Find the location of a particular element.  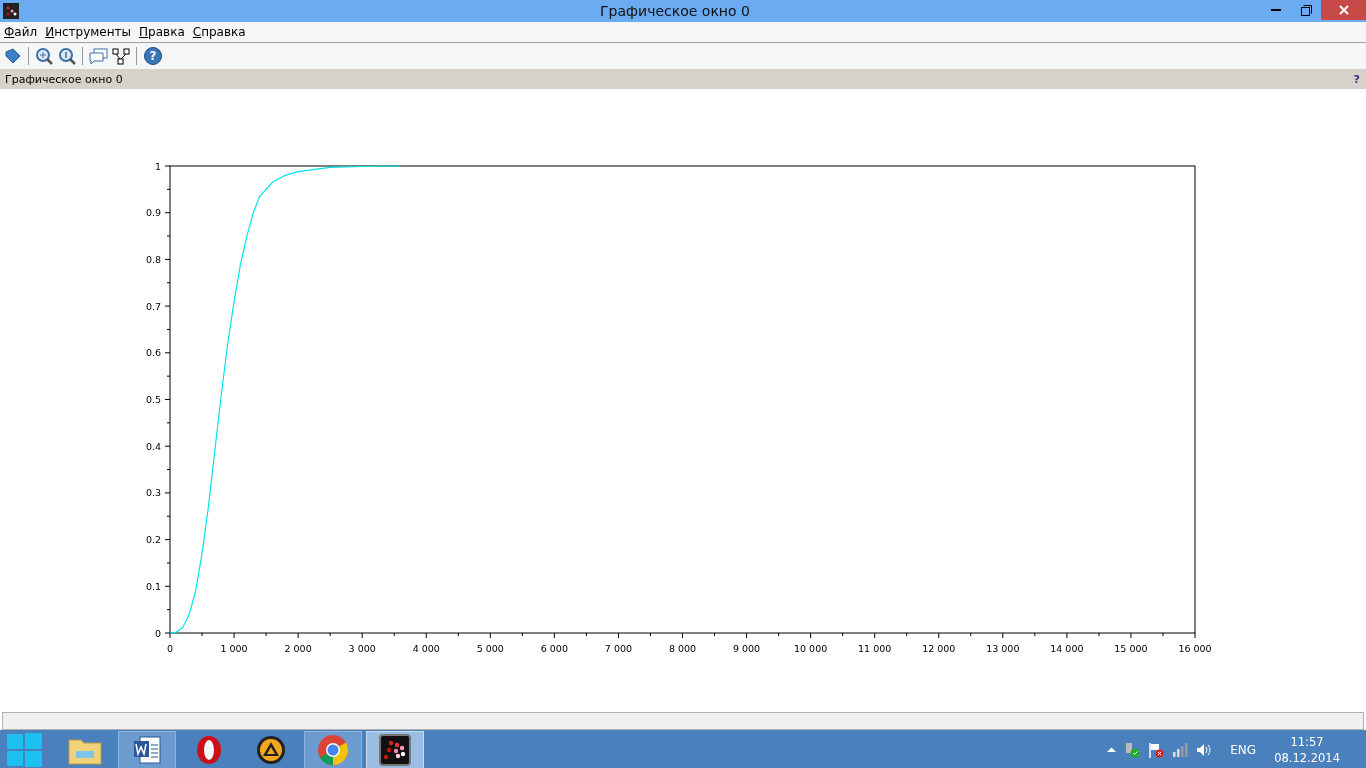

app-icon is located at coordinates (11, 11).